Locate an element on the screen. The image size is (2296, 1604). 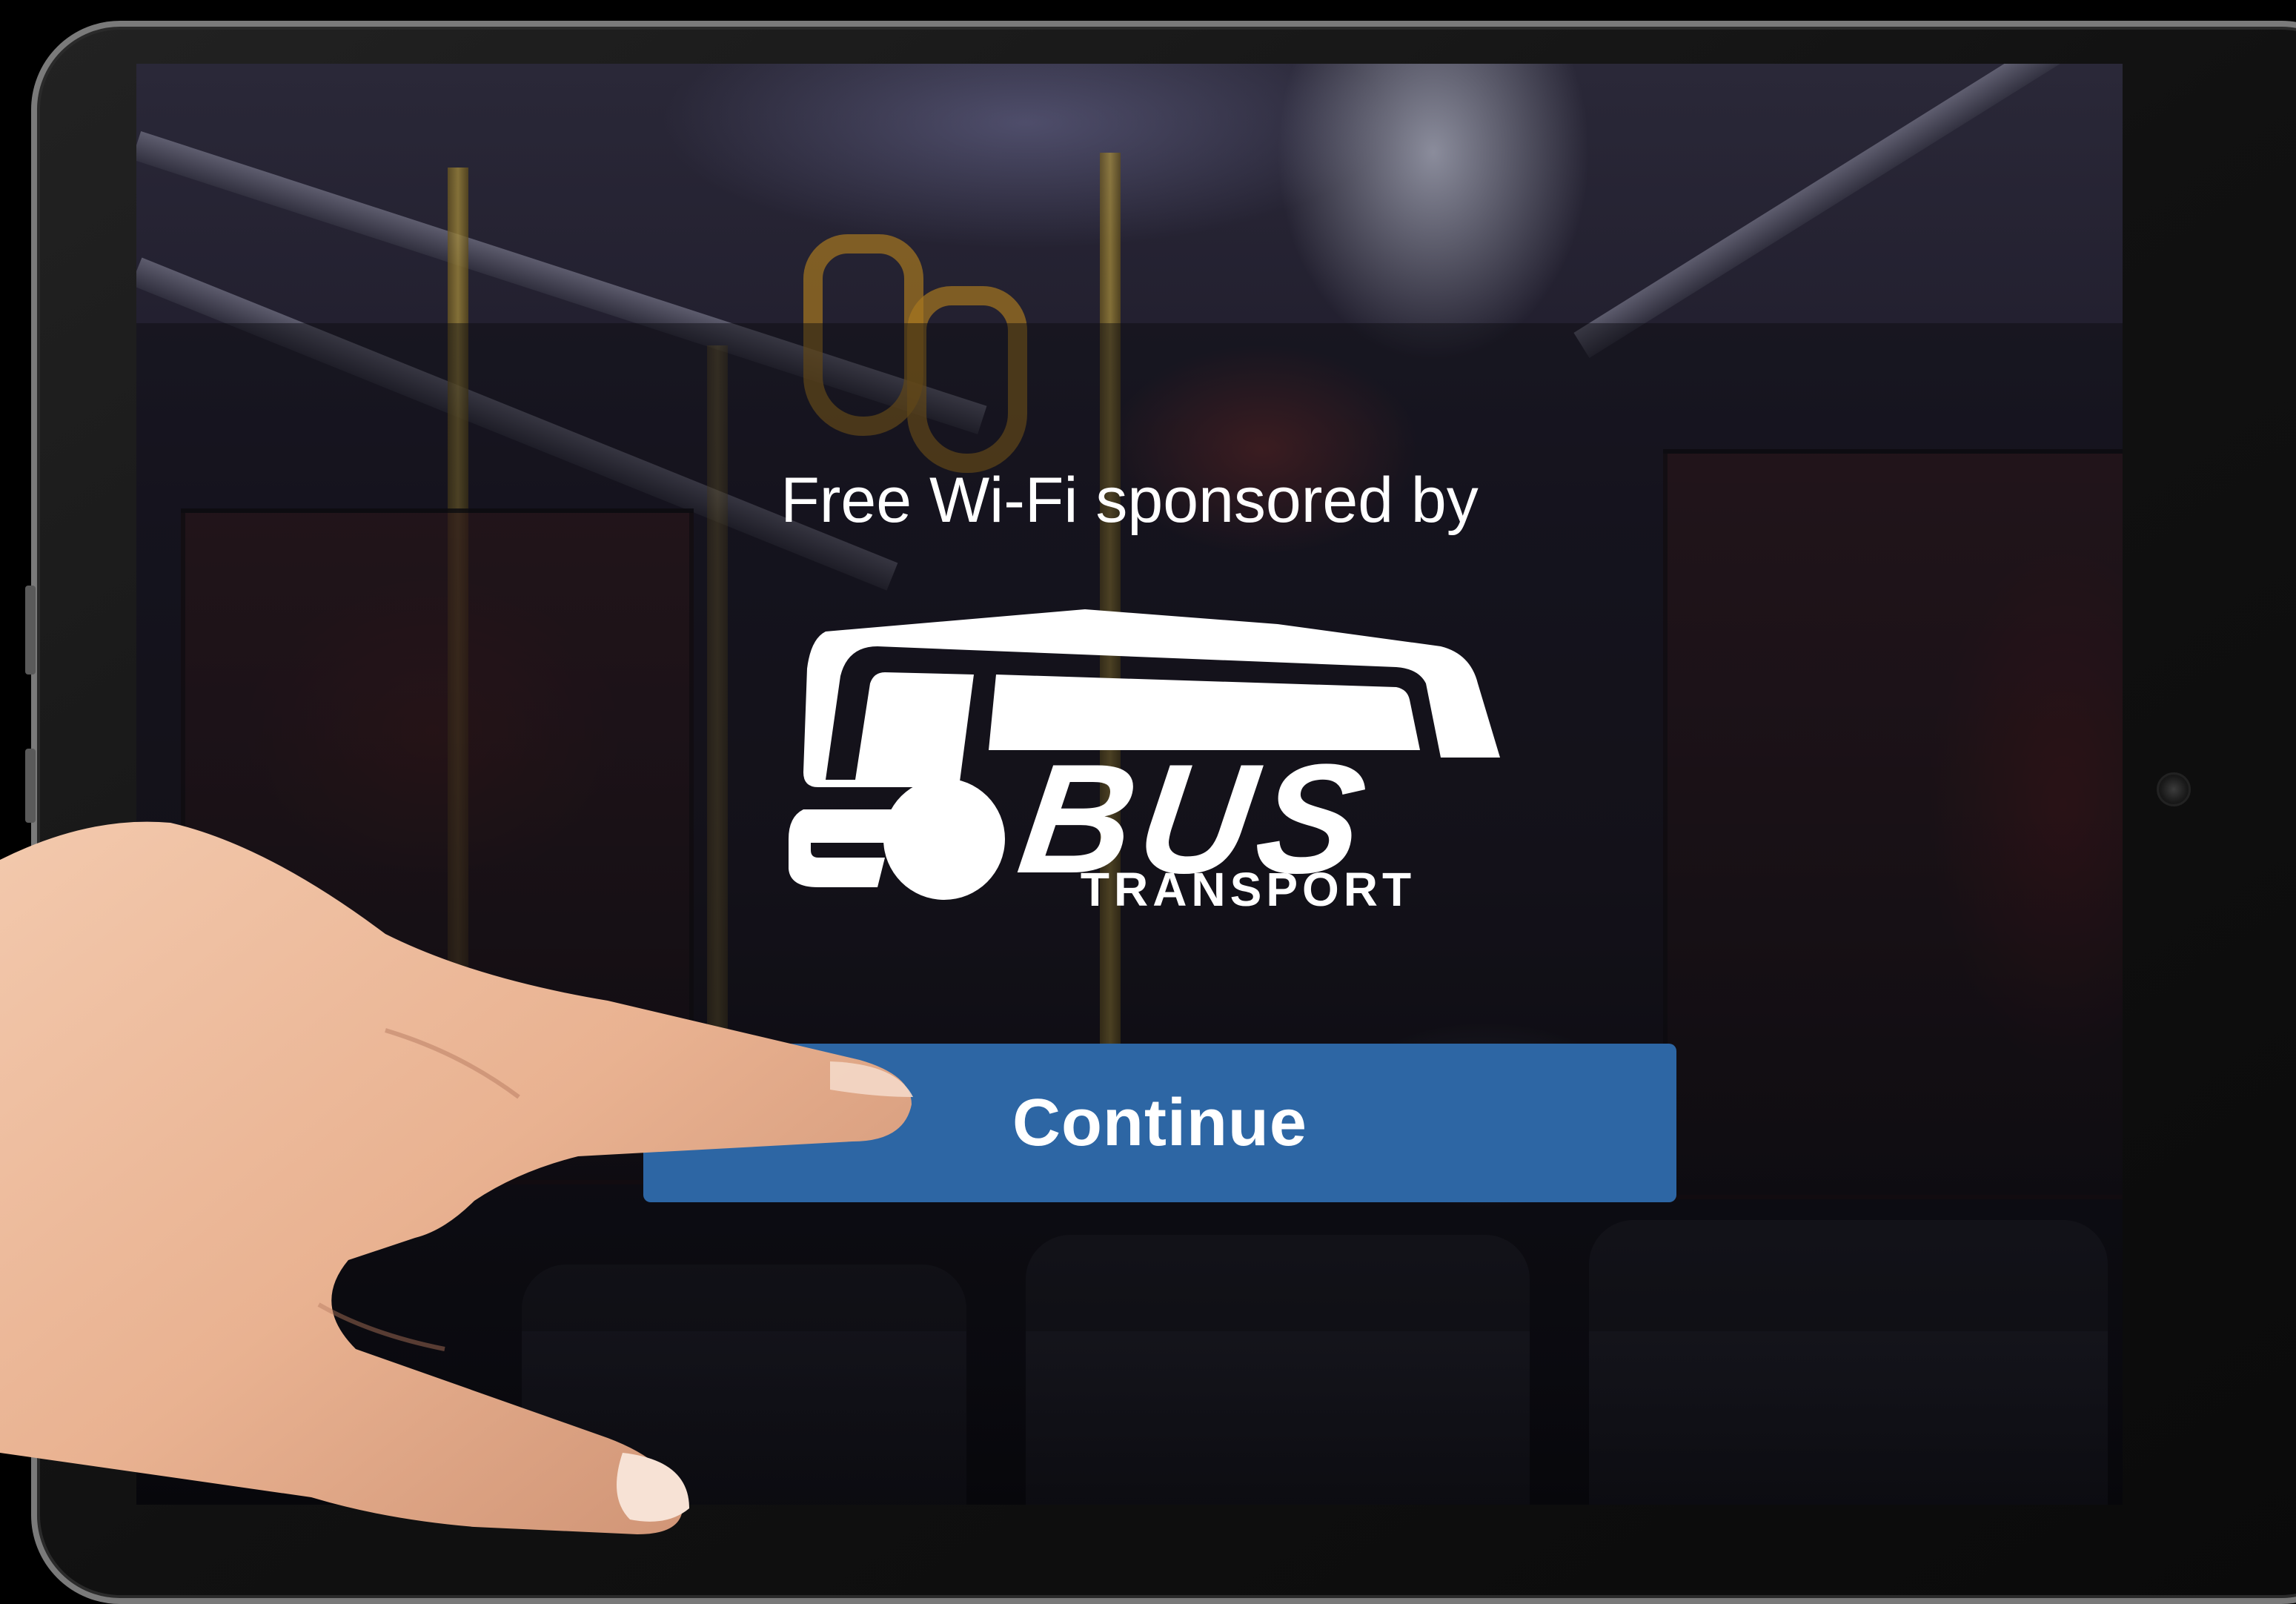
logo-subtitle: TRANSPORT is located at coordinates (1248, 890).